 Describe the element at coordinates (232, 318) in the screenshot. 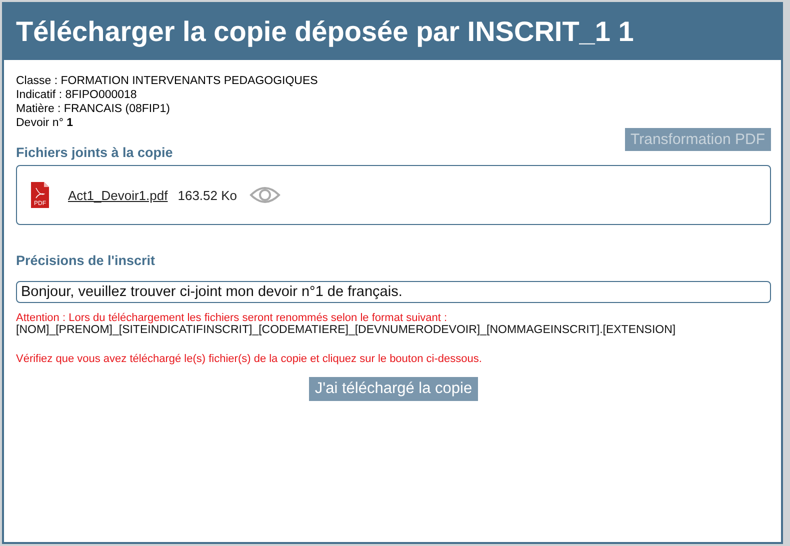

I see `warning-text: Attention : Lors du téléchargement les fichiers seront renommés selon le format suivant :` at that location.